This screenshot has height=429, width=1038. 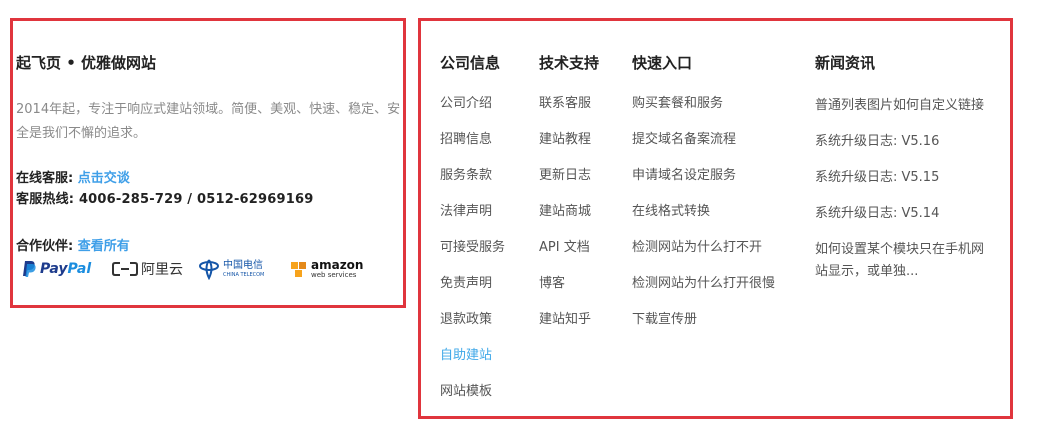 What do you see at coordinates (472, 149) in the screenshot?
I see `footer-link: 招聘信息` at bounding box center [472, 149].